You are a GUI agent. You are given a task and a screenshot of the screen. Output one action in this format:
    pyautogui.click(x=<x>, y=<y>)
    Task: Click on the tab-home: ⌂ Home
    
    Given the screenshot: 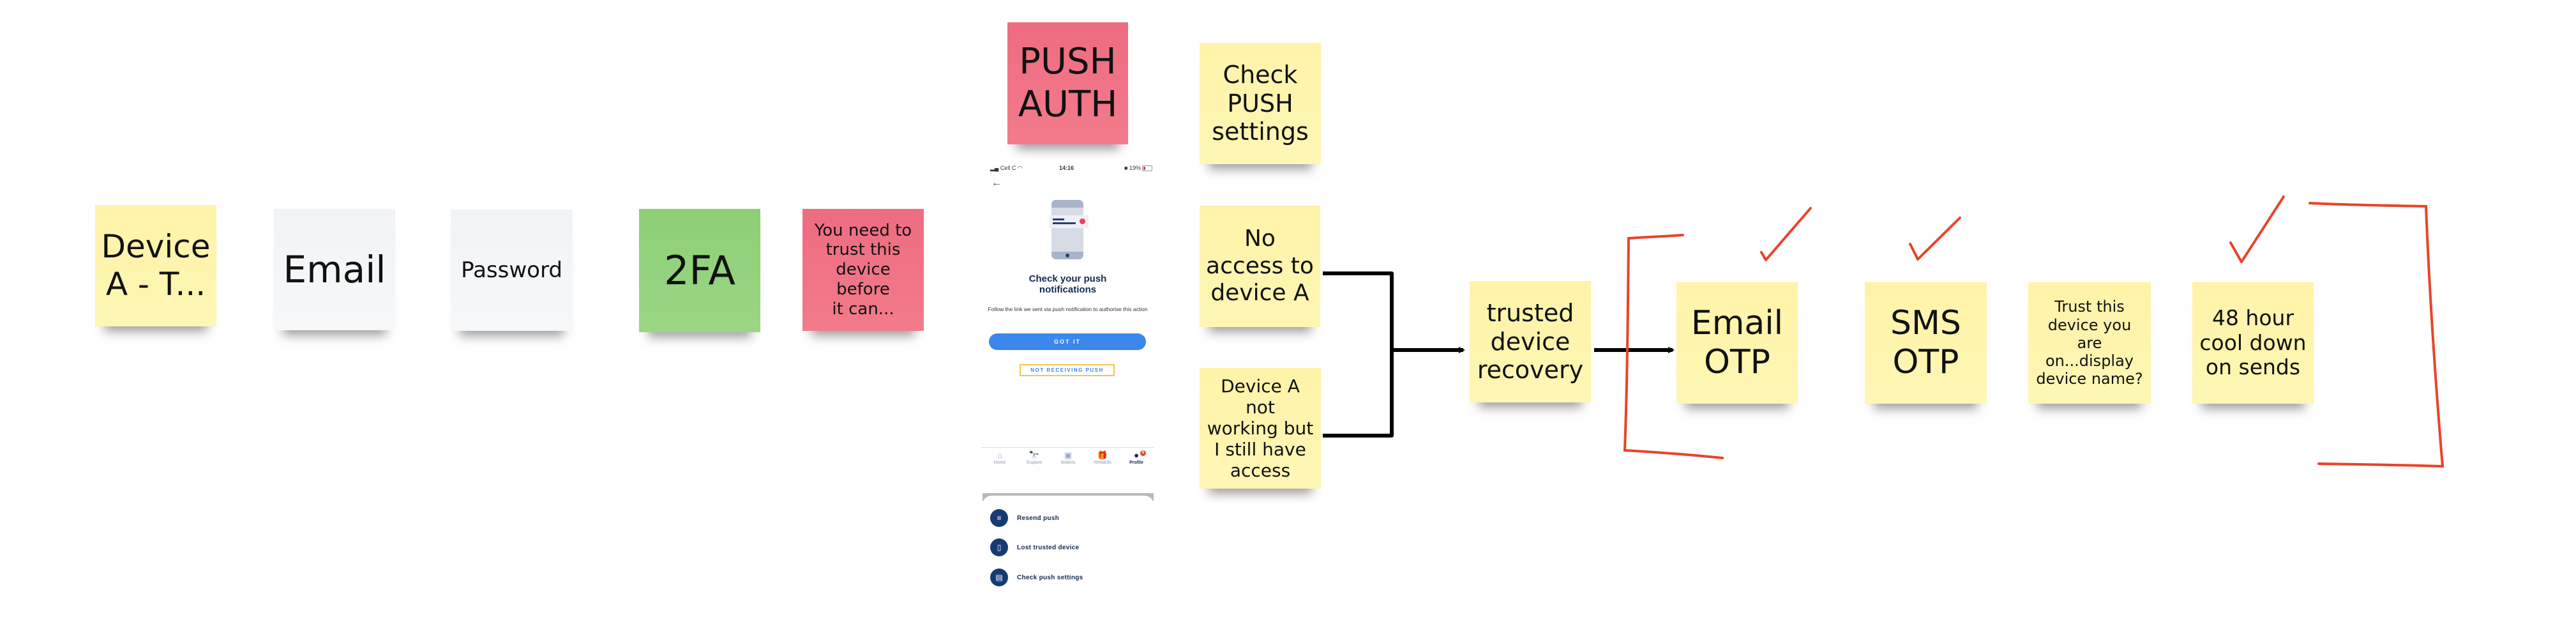 What is the action you would take?
    pyautogui.click(x=1000, y=457)
    